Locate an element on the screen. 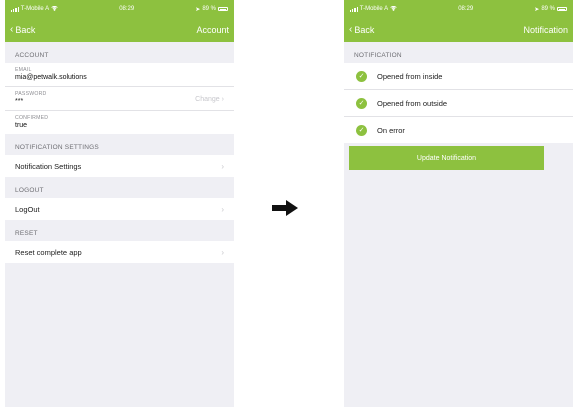 The image size is (574, 407). password-label: PASSWORD is located at coordinates (31, 94).